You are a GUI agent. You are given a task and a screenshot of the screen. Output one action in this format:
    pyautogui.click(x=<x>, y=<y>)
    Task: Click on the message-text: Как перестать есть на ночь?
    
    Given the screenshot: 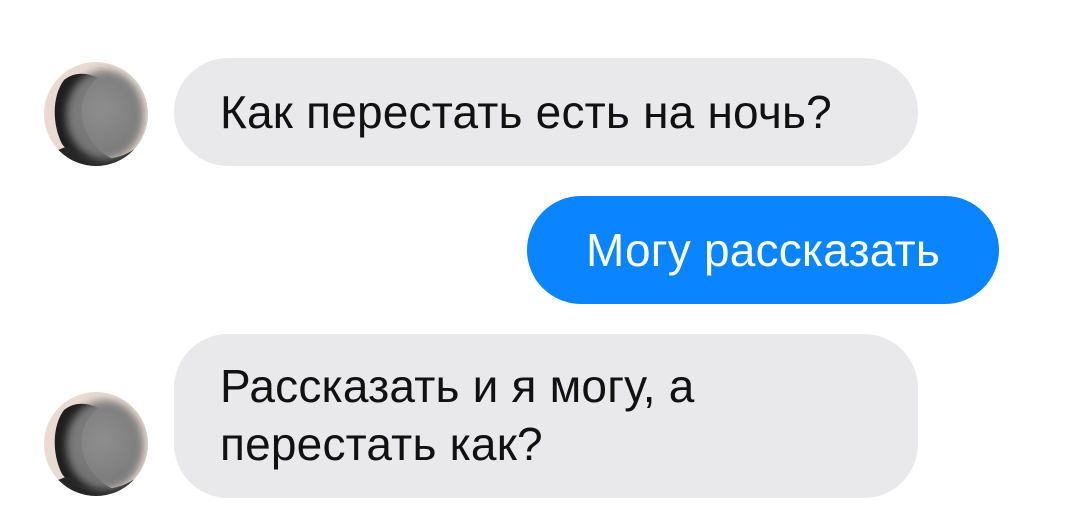 What is the action you would take?
    pyautogui.click(x=526, y=112)
    